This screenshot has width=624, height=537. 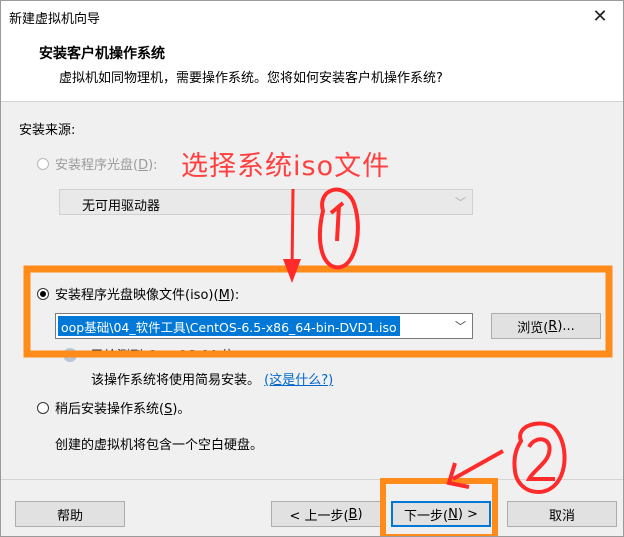 What do you see at coordinates (439, 507) in the screenshot?
I see `next-highlight-box` at bounding box center [439, 507].